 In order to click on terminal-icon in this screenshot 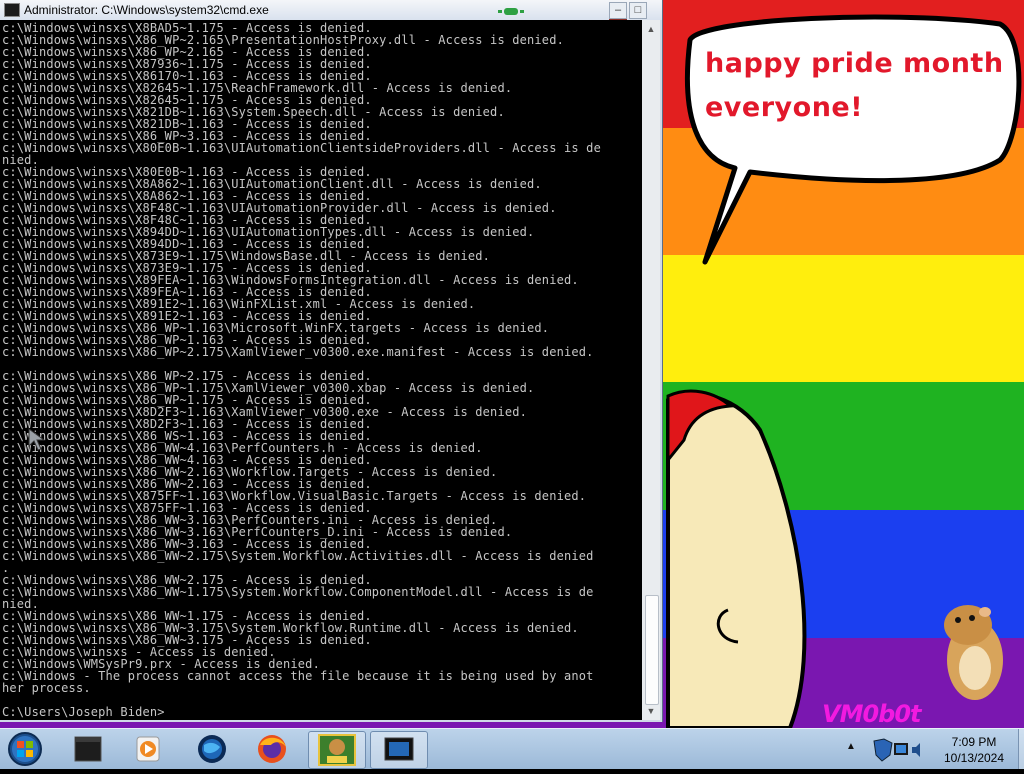, I will do `click(88, 749)`.